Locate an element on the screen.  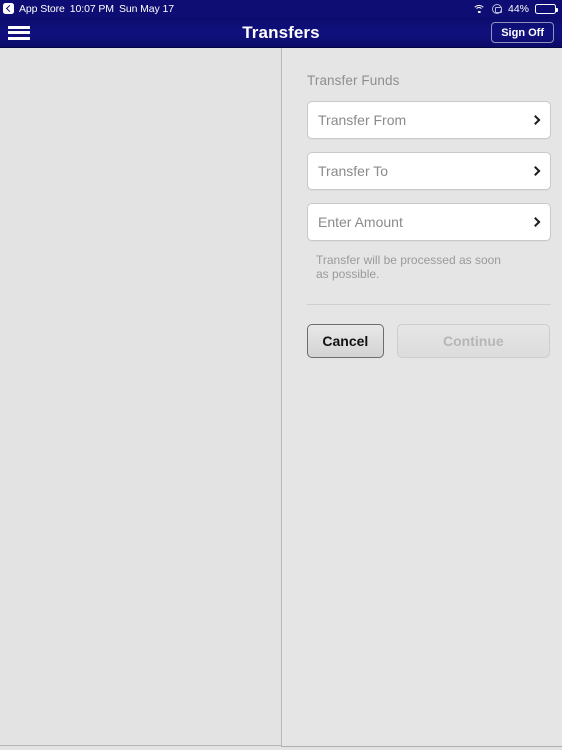
continue-button: Continue is located at coordinates (473, 341).